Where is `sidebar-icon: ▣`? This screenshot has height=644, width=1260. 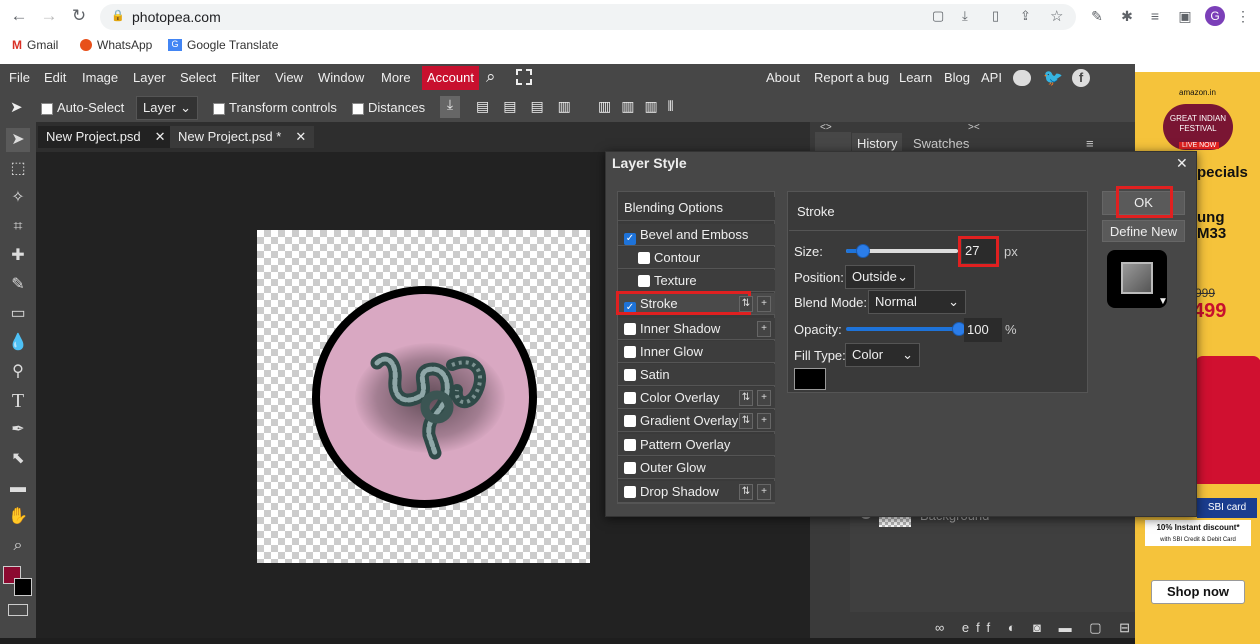 sidebar-icon: ▣ is located at coordinates (1185, 16).